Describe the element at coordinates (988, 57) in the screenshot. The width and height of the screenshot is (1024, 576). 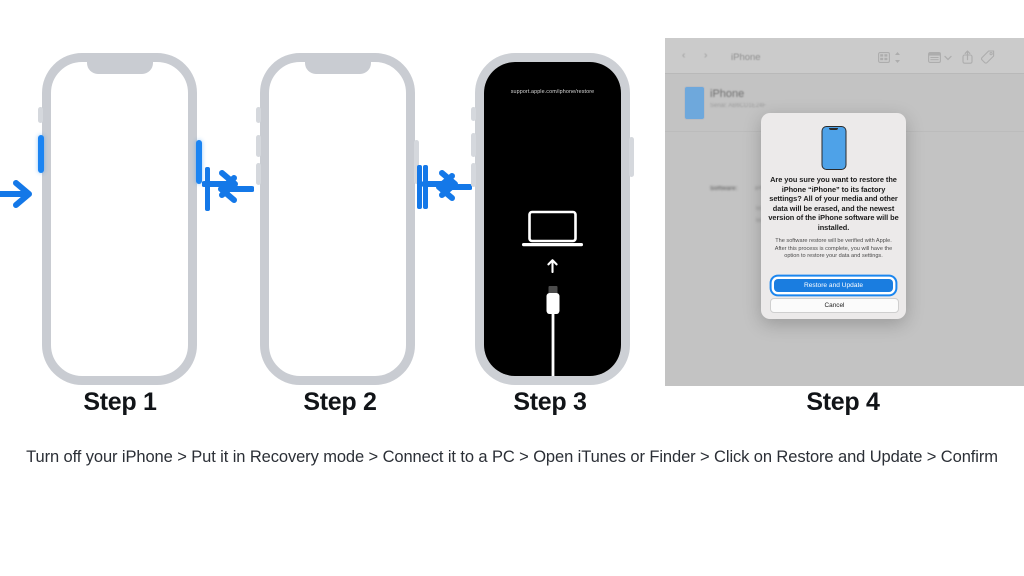
I see `tag-icon` at that location.